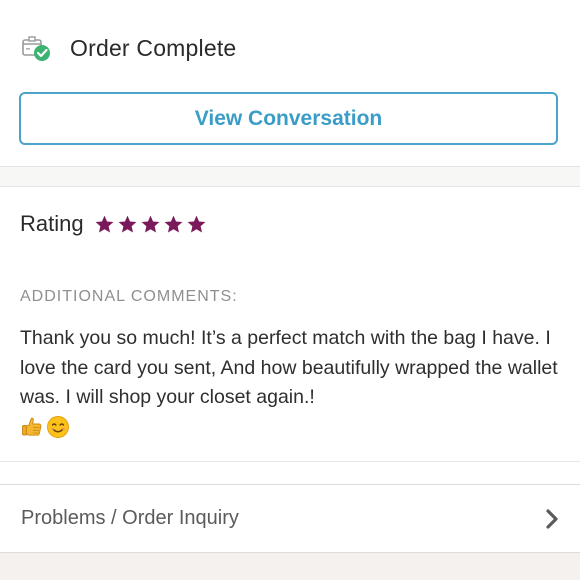 Image resolution: width=580 pixels, height=580 pixels. What do you see at coordinates (130, 518) in the screenshot?
I see `problems-order-inquiry-label: Problems / Order Inquiry` at bounding box center [130, 518].